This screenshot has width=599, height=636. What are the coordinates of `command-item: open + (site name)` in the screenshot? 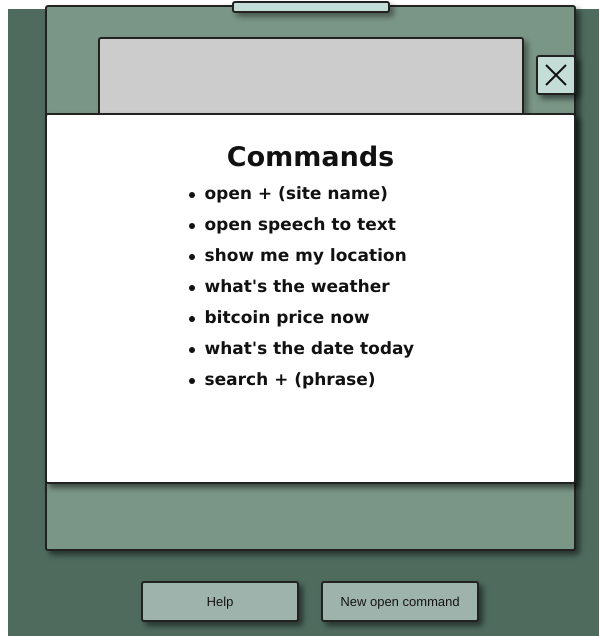 It's located at (296, 194).